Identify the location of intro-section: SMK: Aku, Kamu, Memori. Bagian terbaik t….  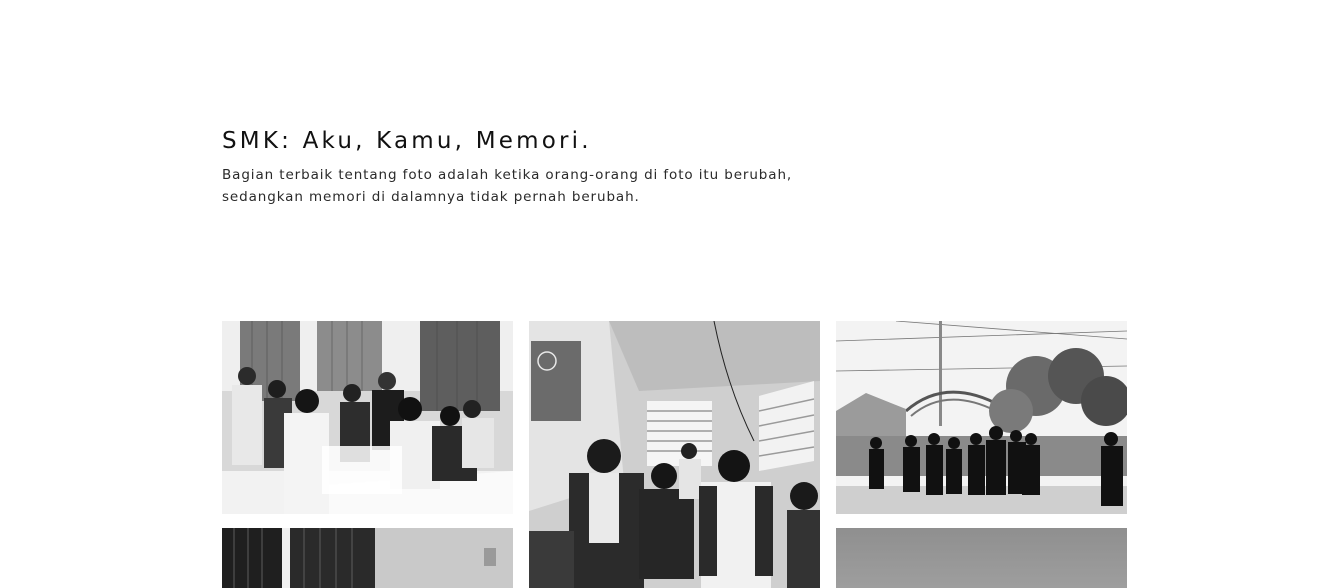
(572, 166).